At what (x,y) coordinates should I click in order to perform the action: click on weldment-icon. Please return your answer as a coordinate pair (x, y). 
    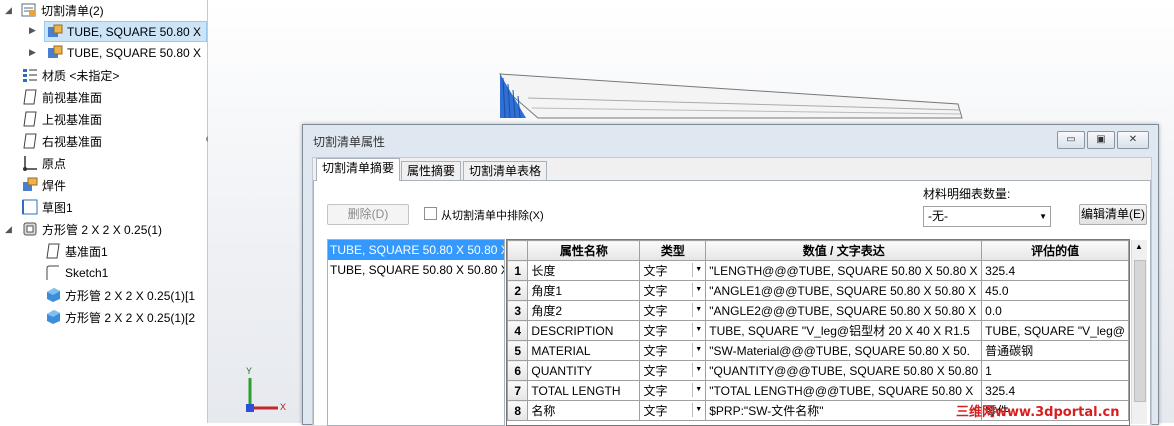
    Looking at the image, I should click on (30, 185).